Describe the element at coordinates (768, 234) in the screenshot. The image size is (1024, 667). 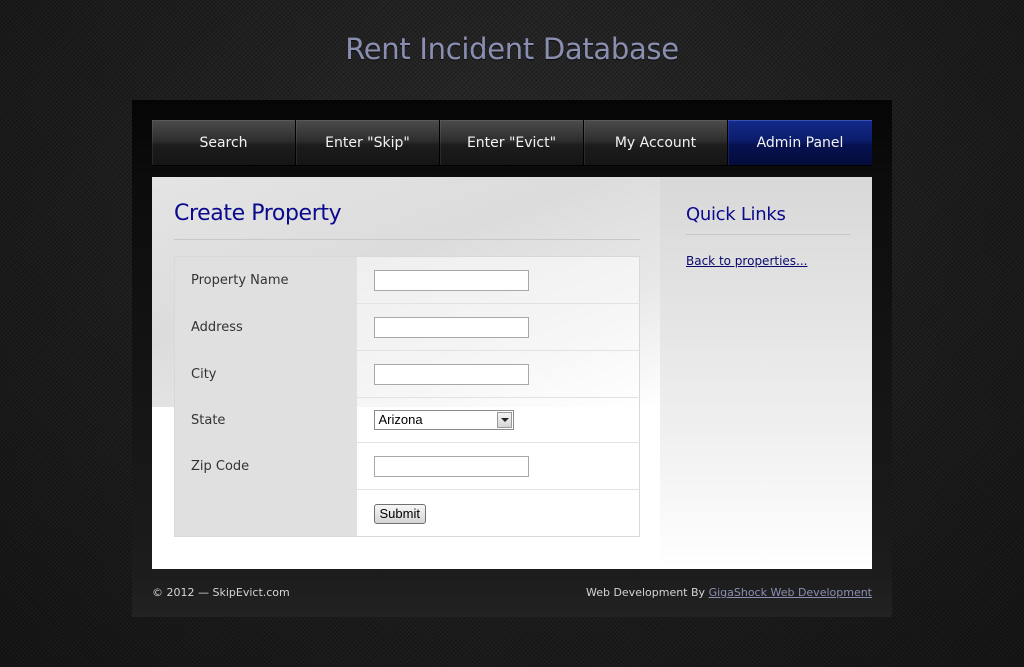
I see `quick-links-divider` at that location.